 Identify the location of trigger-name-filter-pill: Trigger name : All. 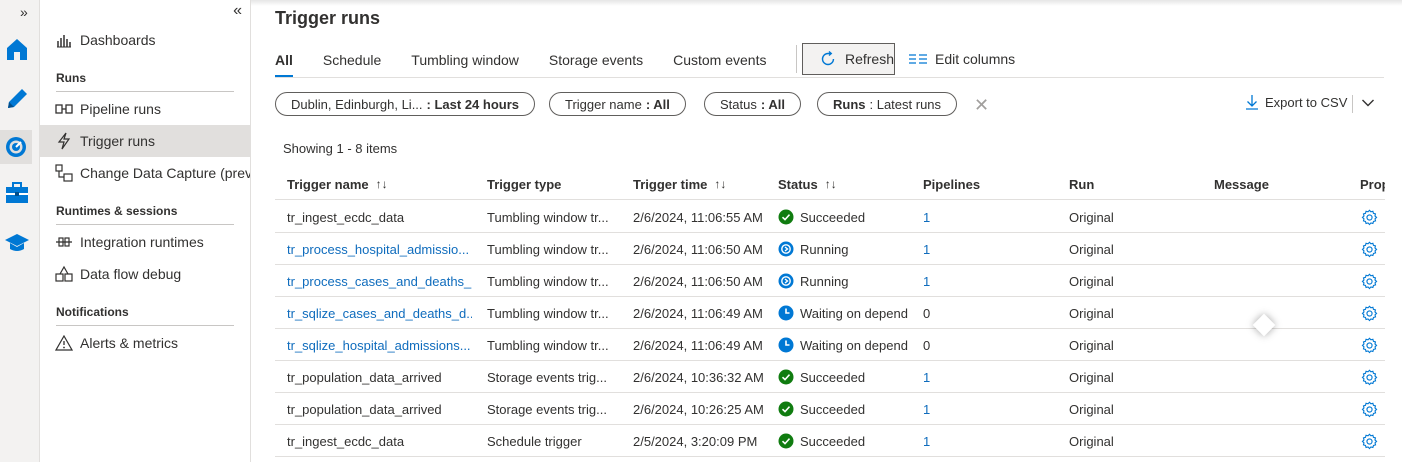
(617, 104).